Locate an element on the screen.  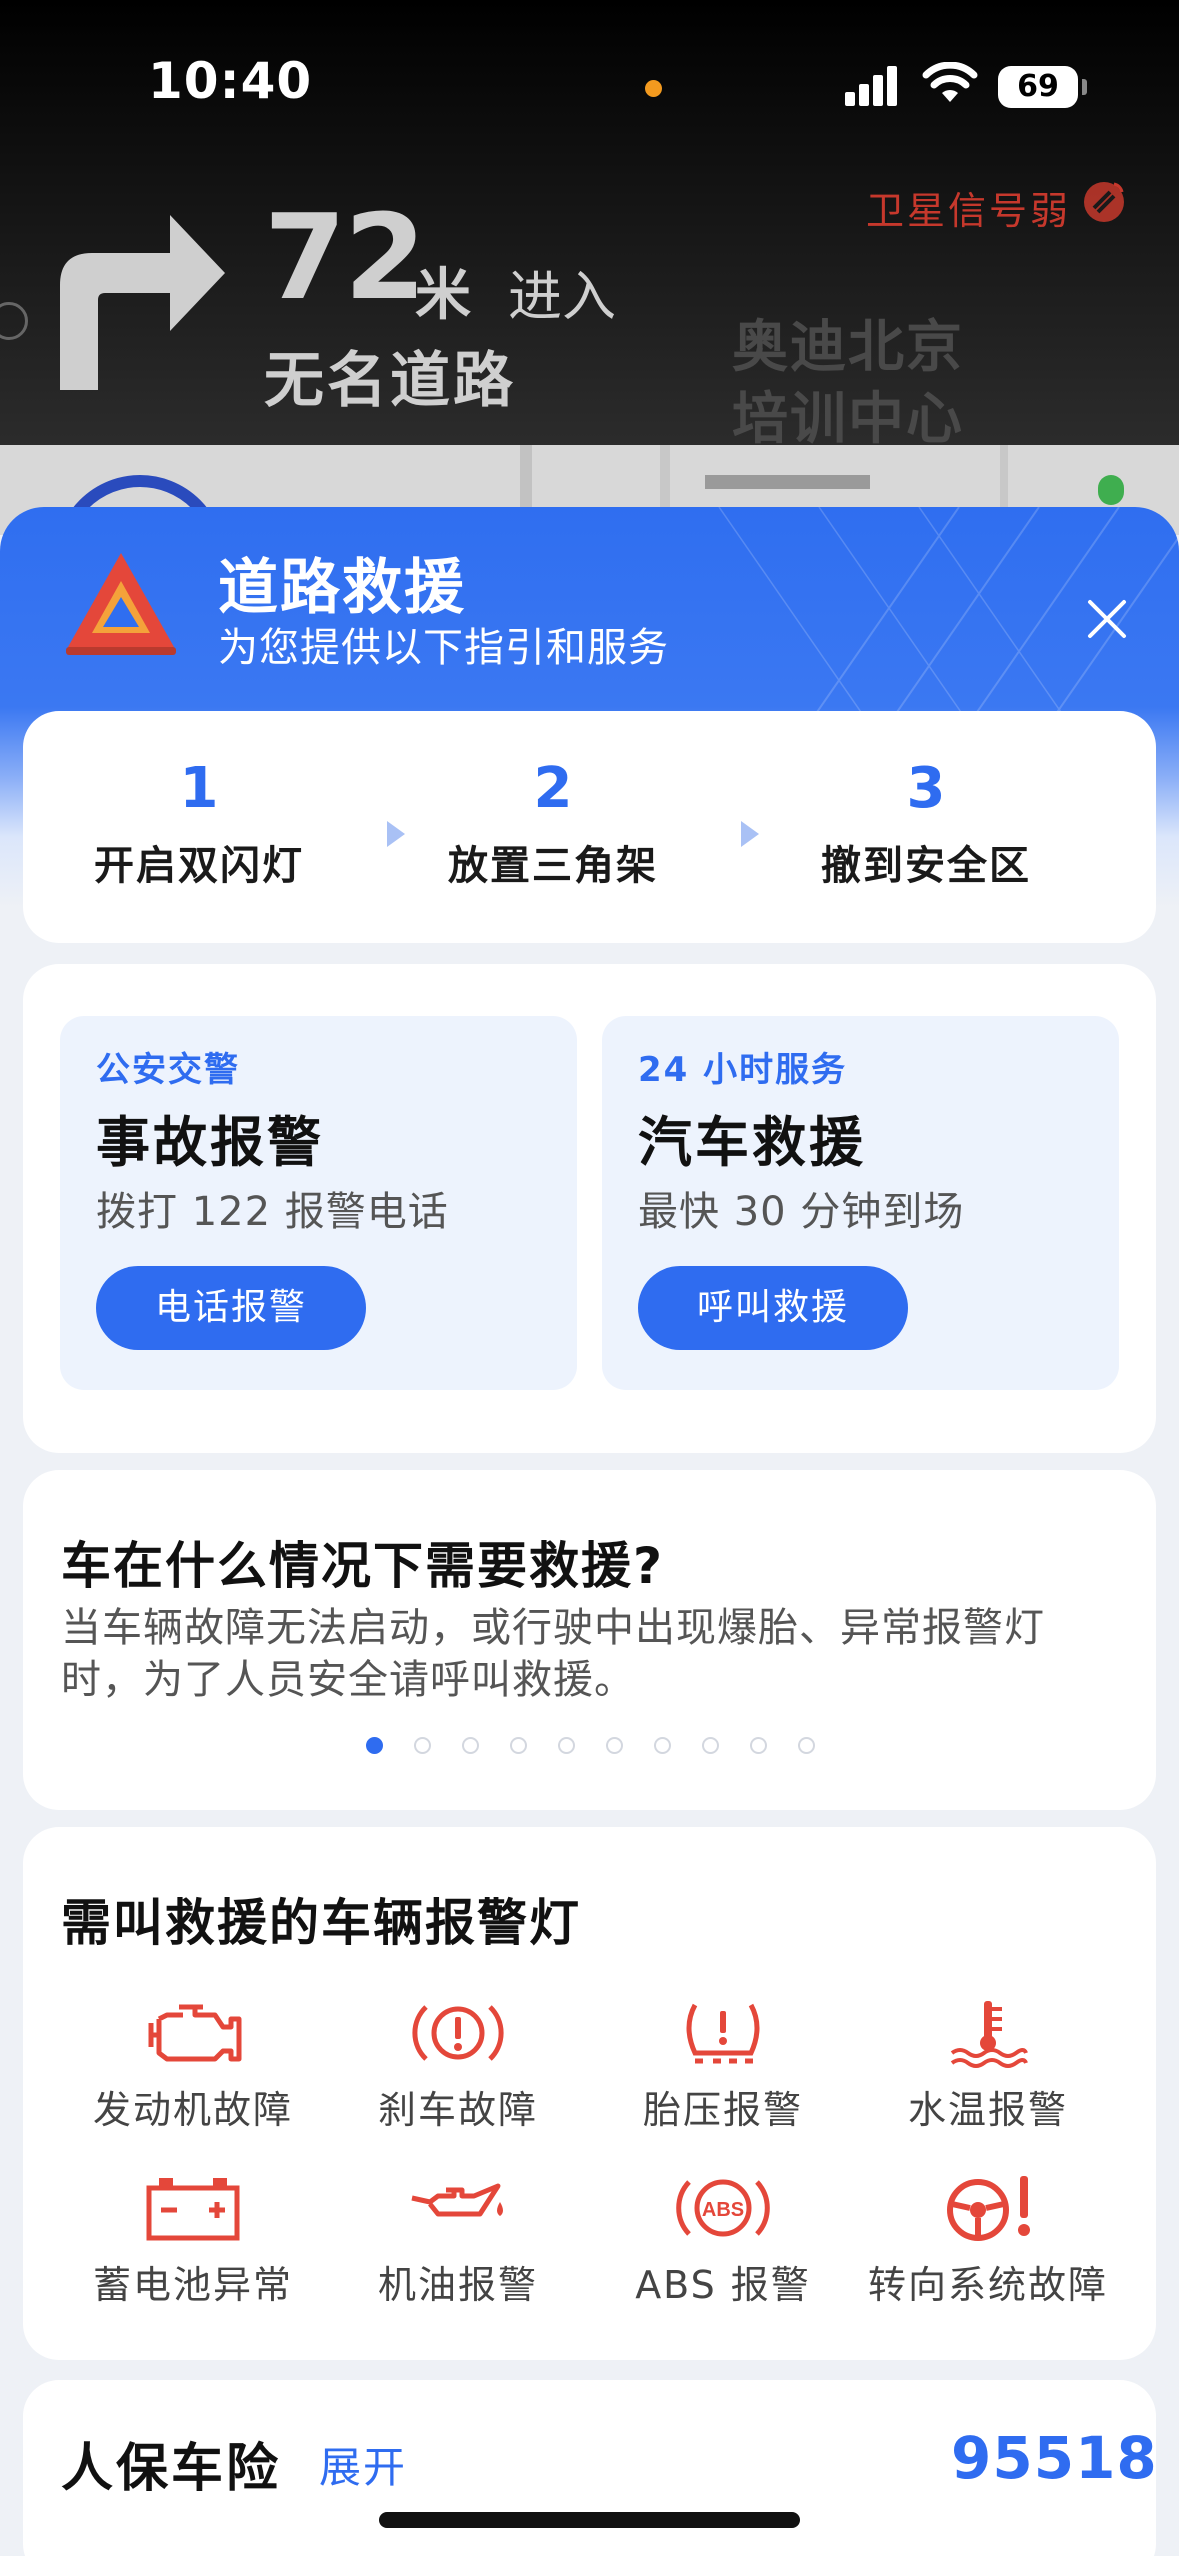
warning-triangle-icon is located at coordinates (121, 604).